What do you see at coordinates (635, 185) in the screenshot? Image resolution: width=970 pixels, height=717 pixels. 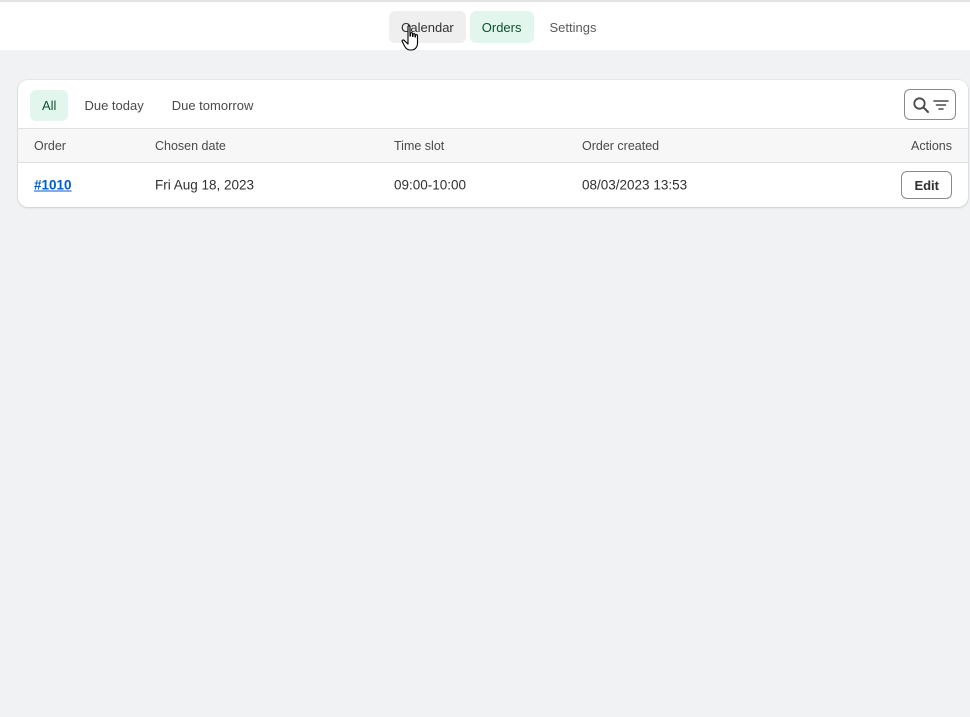 I see `order-created-cell: 08/03/2023 13:53` at bounding box center [635, 185].